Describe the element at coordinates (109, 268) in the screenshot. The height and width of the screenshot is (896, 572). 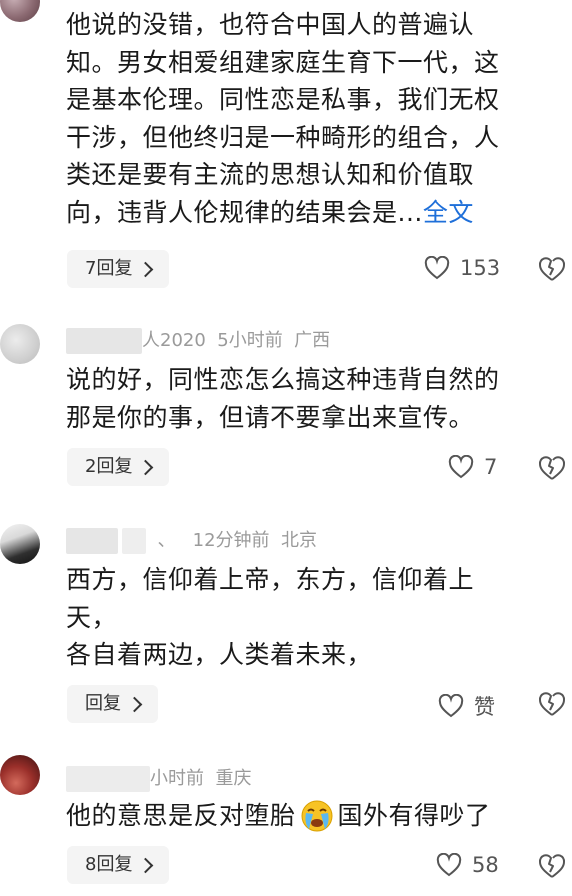
I see `reply-label: 7回复` at that location.